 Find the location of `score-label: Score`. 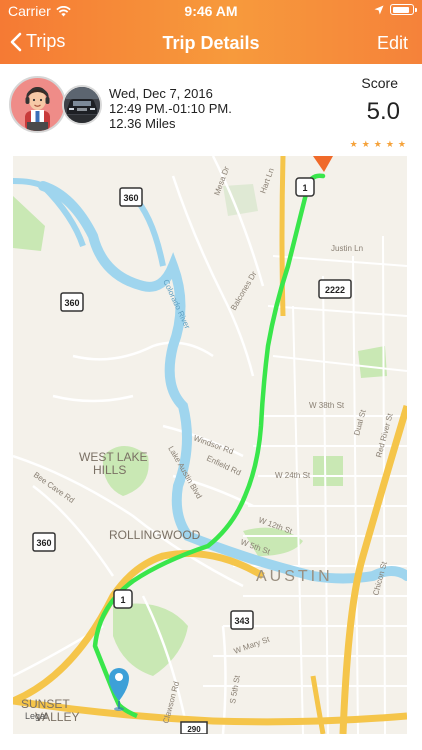

score-label: Score is located at coordinates (379, 83).